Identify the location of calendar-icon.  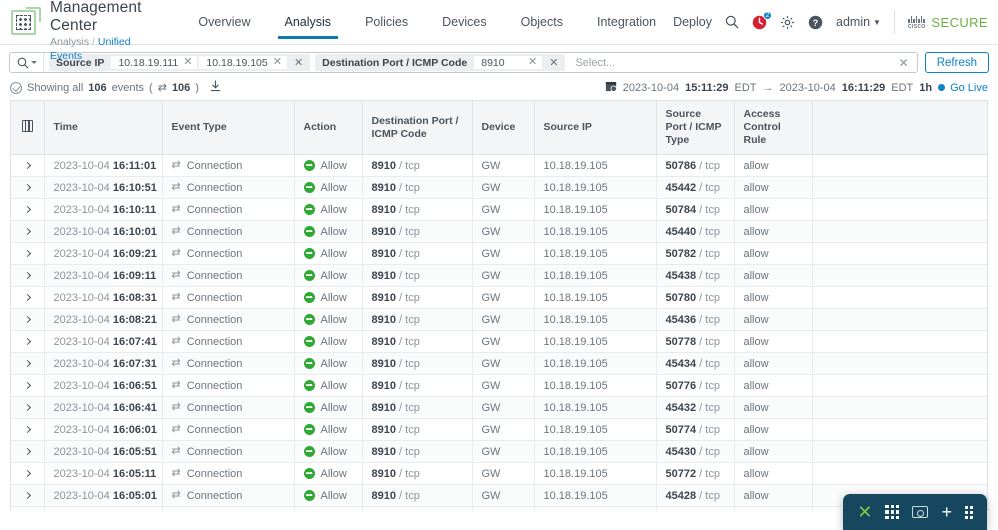
(611, 87).